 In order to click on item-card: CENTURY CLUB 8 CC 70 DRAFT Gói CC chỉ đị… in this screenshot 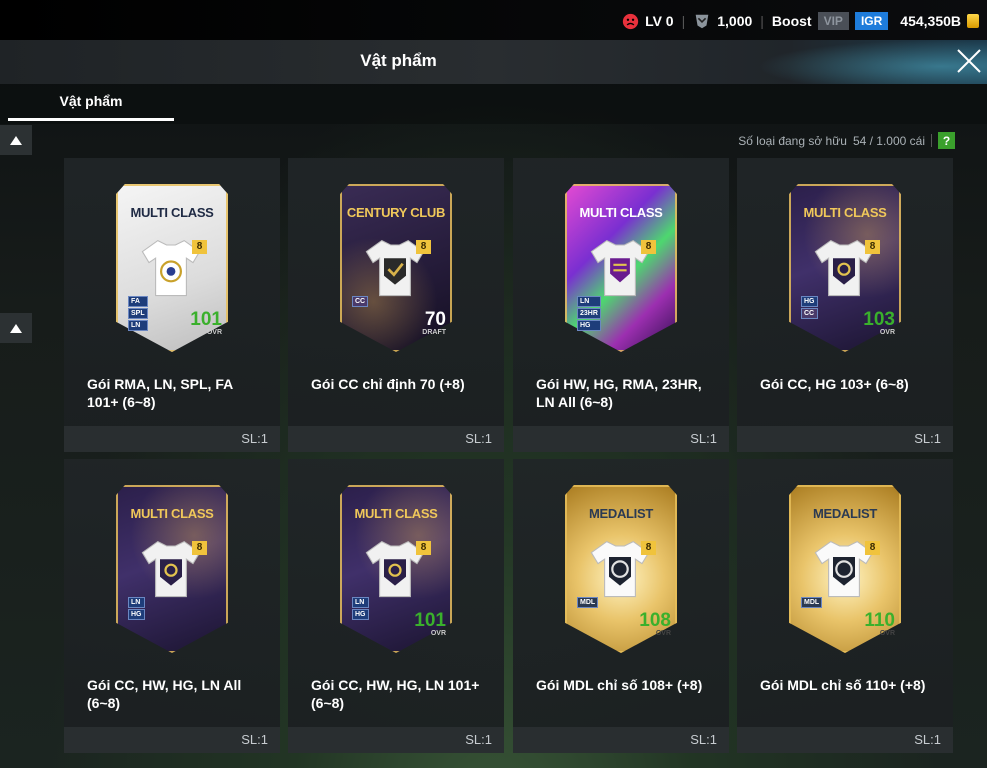, I will do `click(396, 305)`.